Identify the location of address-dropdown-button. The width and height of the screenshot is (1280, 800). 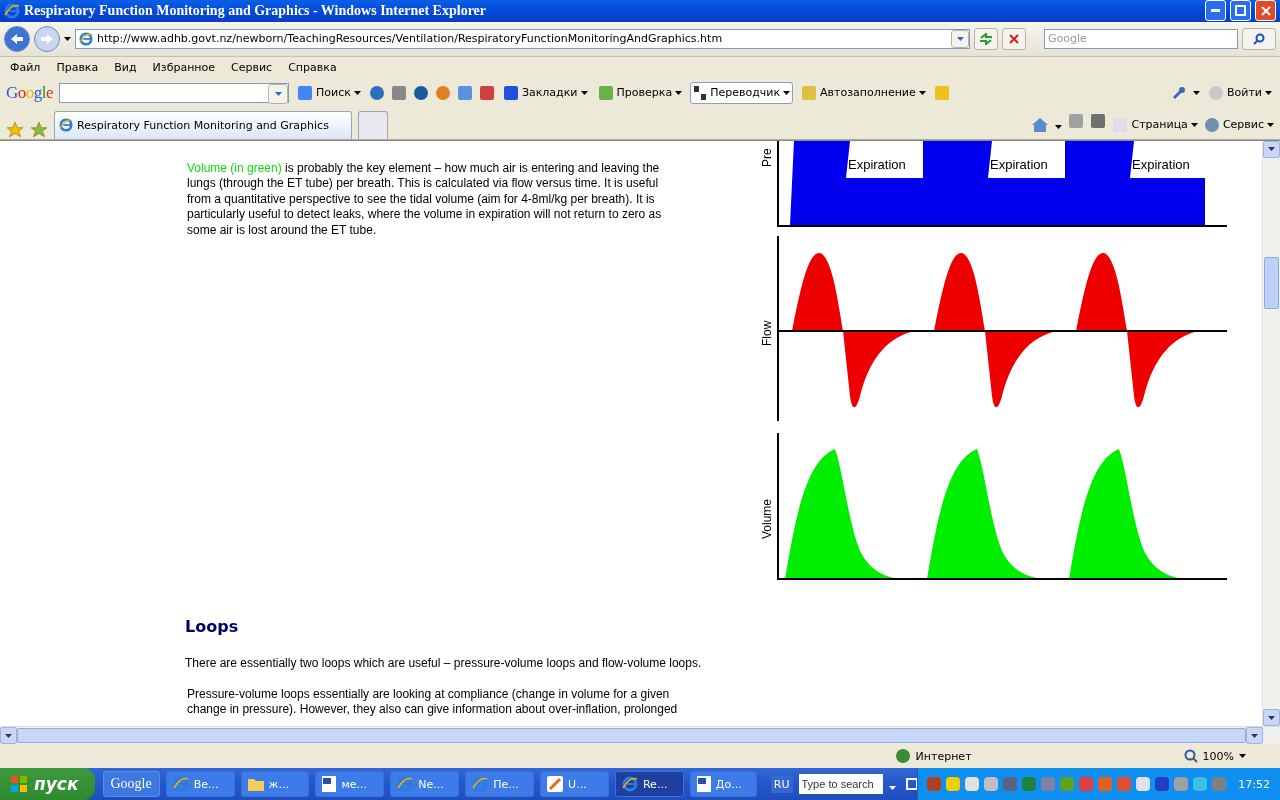
(960, 38).